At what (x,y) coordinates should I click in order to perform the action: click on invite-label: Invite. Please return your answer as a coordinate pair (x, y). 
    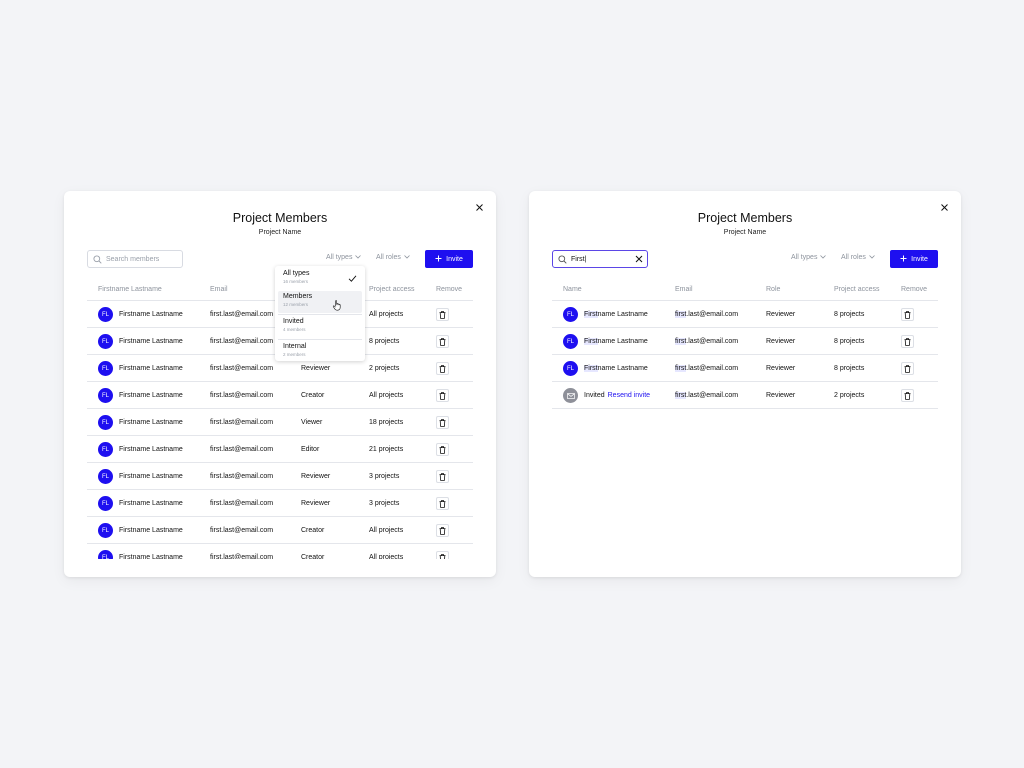
    Looking at the image, I should click on (454, 259).